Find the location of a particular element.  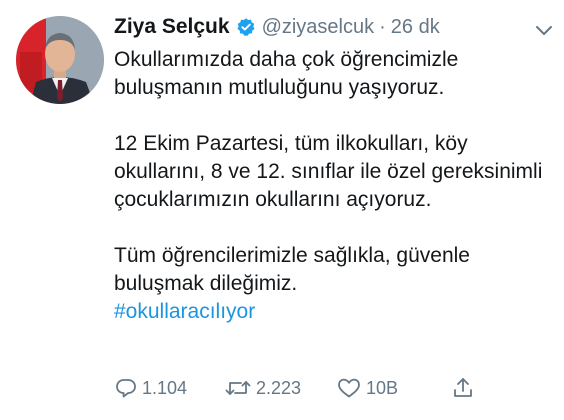

reply-button: 1.104 is located at coordinates (150, 388).